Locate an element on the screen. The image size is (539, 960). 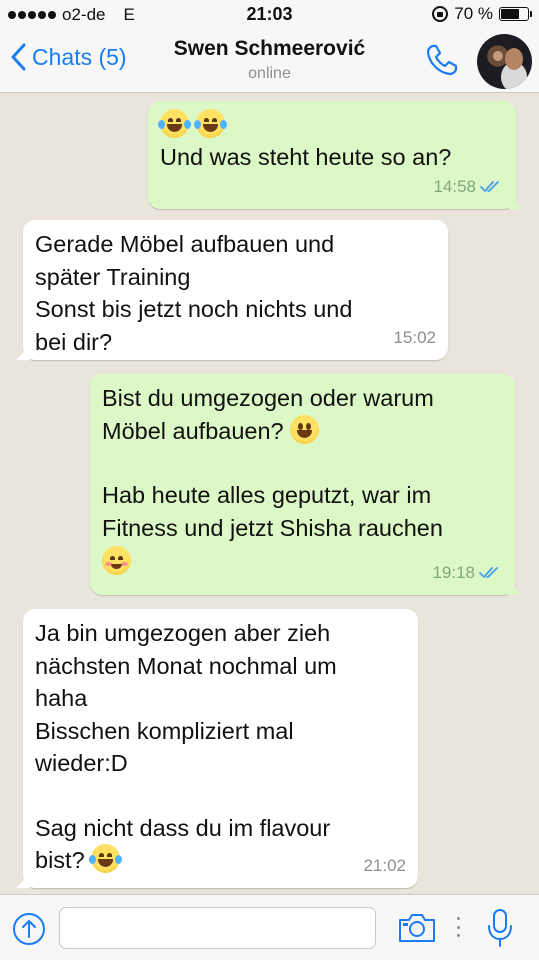
rotation-lock-icon is located at coordinates (440, 14).